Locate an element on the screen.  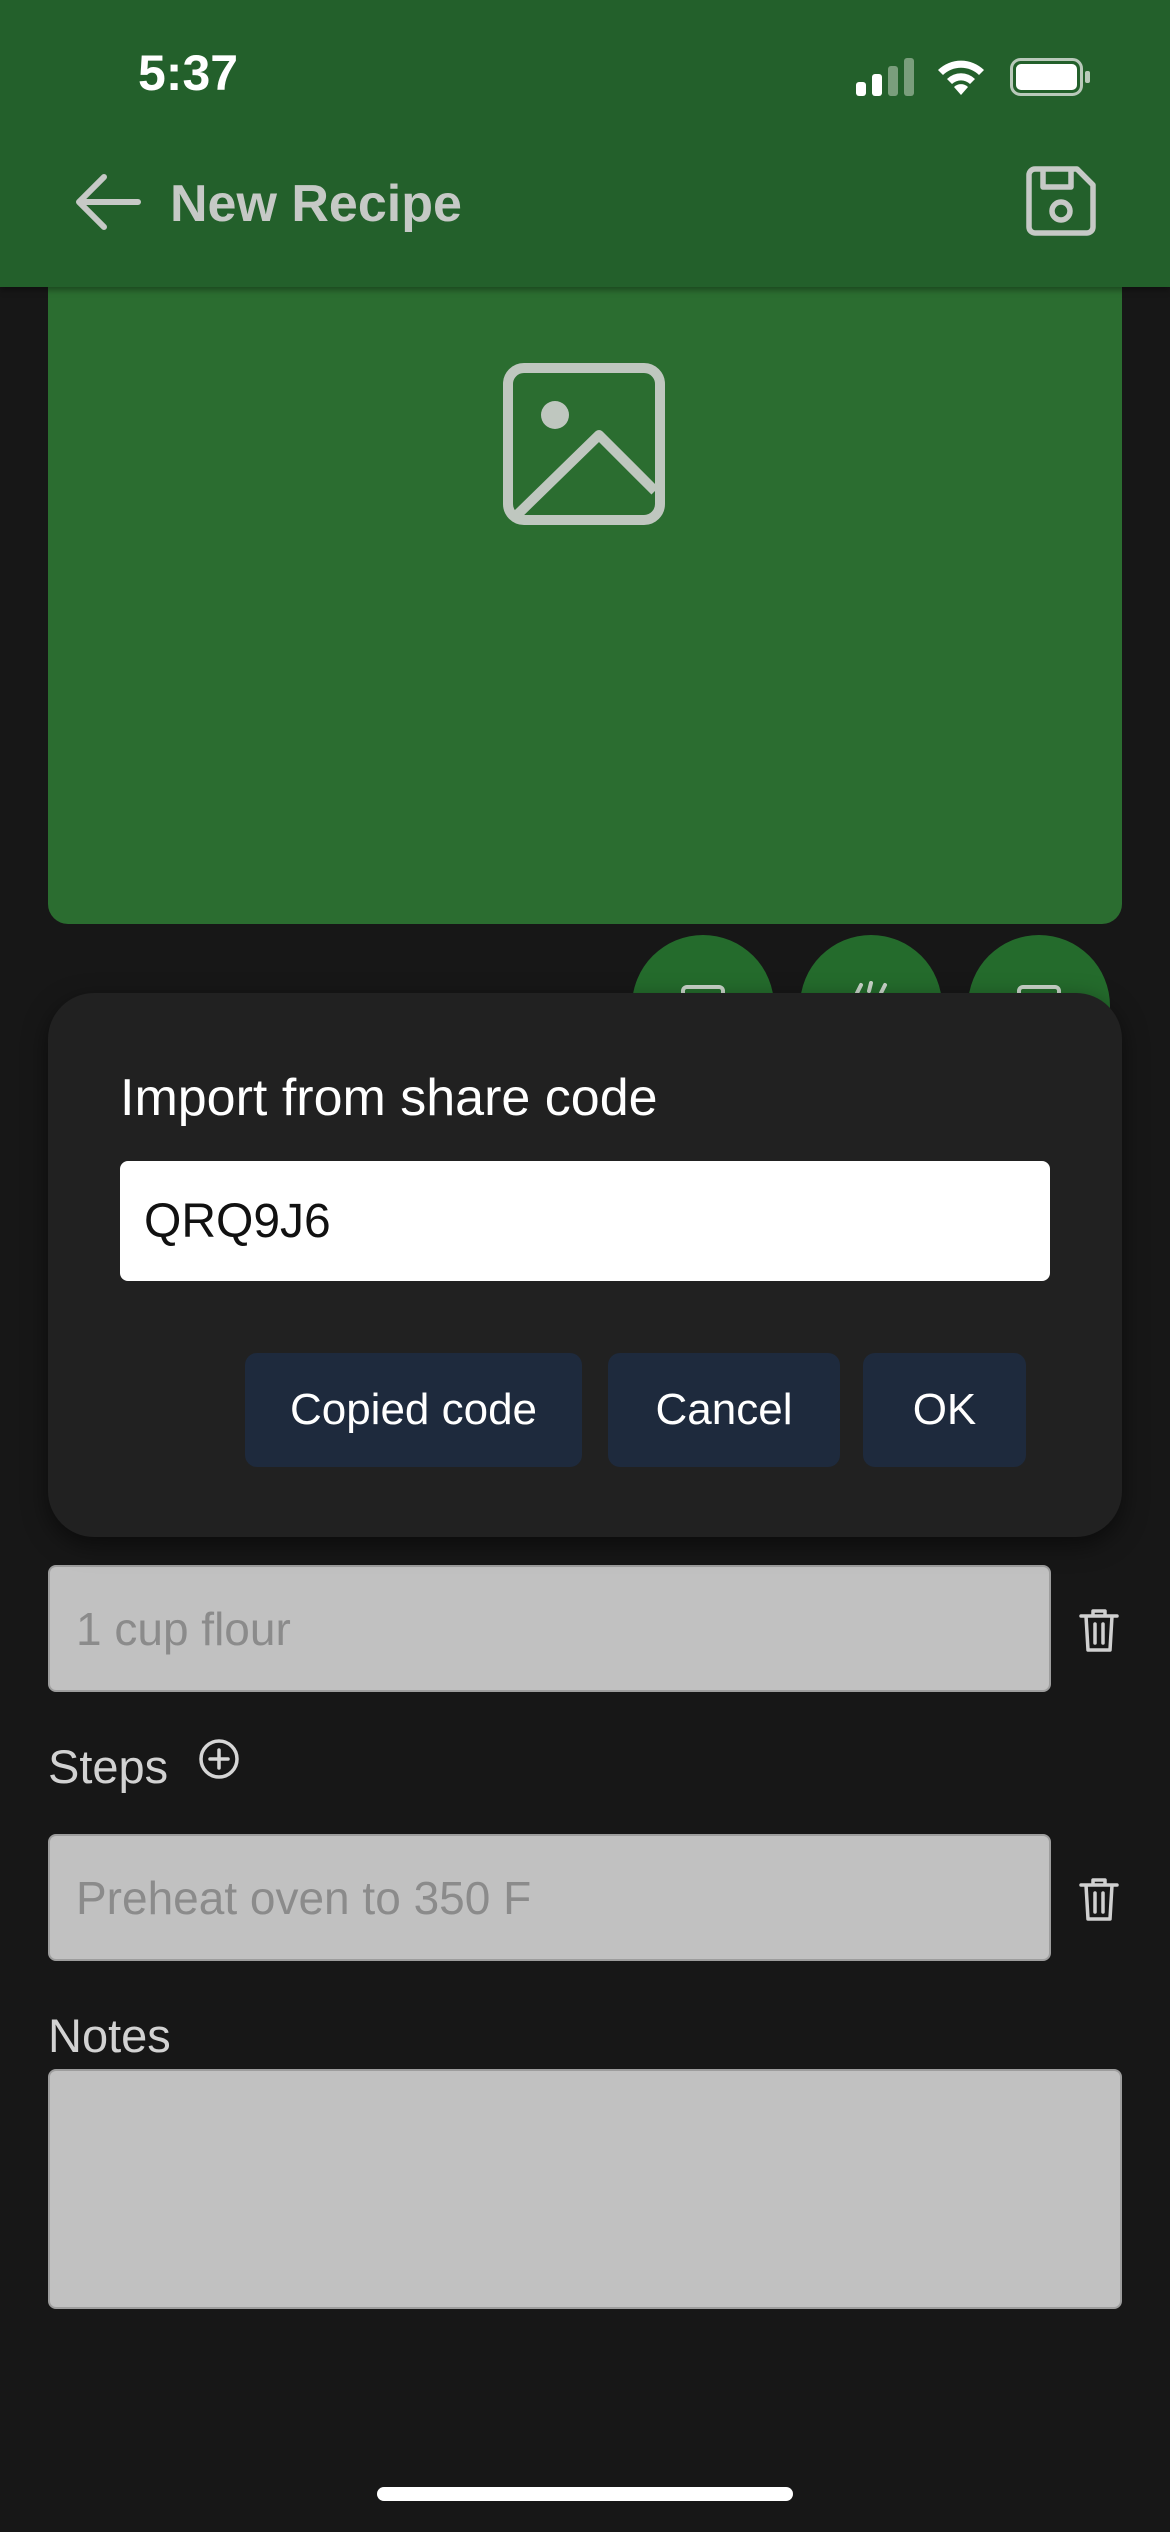
ok-button: OK is located at coordinates (944, 1410).